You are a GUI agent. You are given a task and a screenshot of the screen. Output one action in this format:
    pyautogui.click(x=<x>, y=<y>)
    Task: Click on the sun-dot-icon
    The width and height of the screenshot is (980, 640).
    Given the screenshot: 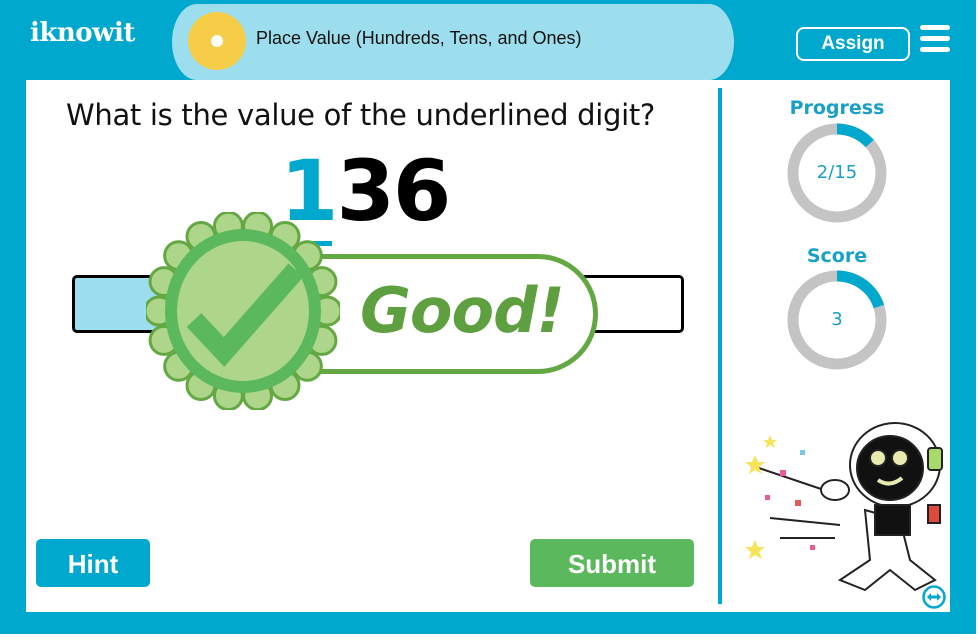 What is the action you would take?
    pyautogui.click(x=217, y=41)
    